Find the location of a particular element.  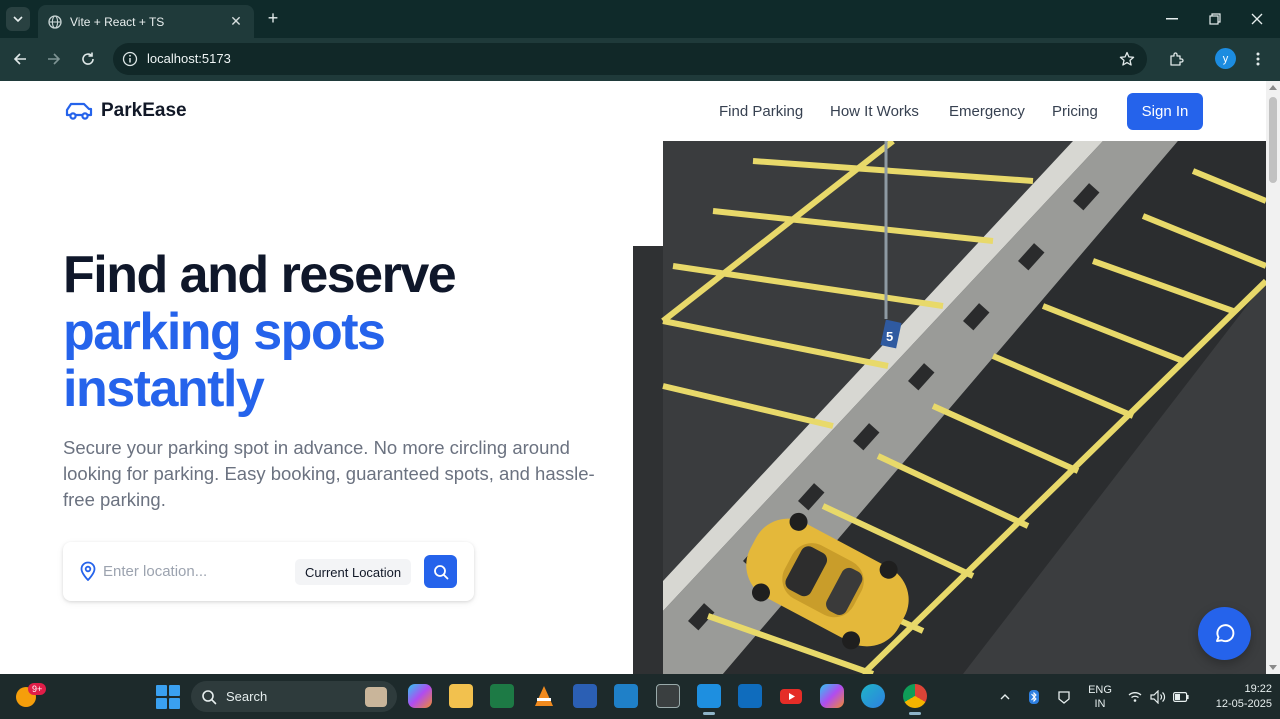

clock-time: 19:22 is located at coordinates (1258, 689).